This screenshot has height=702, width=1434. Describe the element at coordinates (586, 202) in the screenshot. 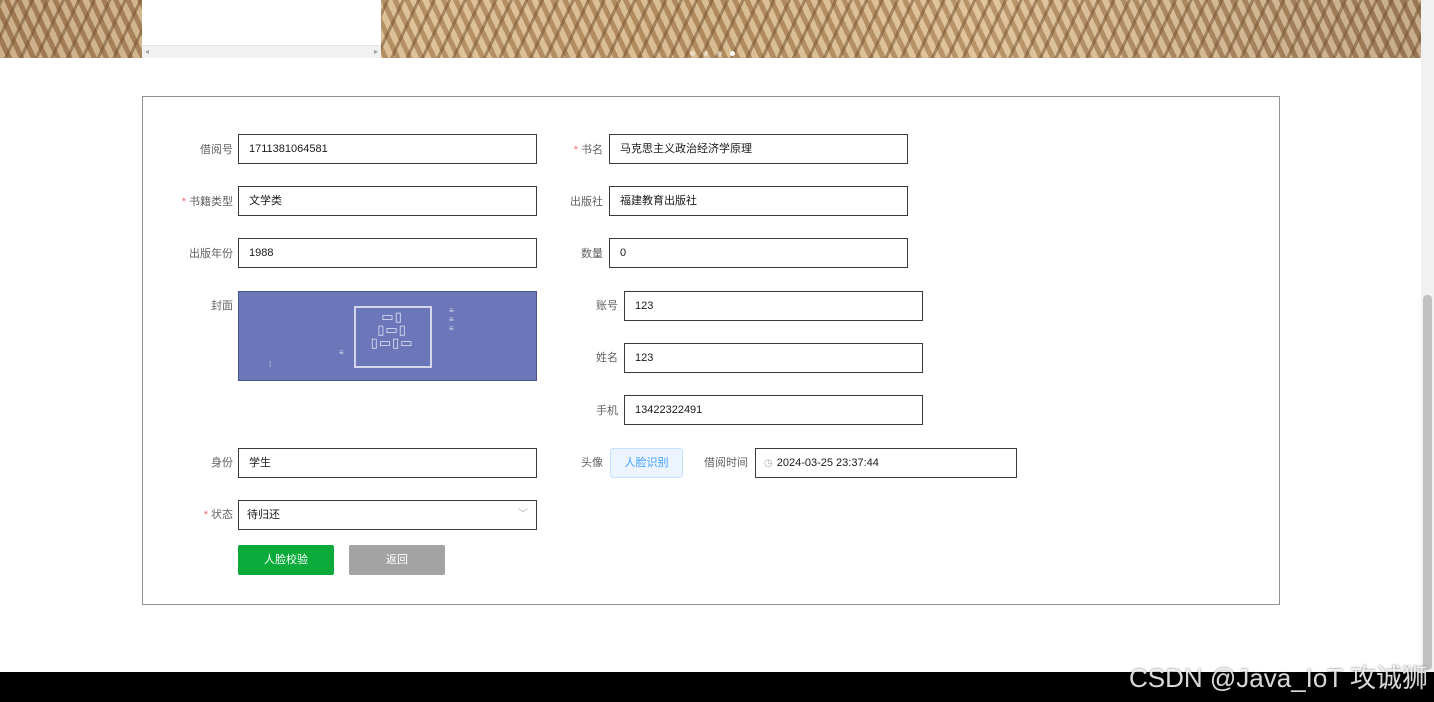

I see `publisher-label: 出版社` at that location.